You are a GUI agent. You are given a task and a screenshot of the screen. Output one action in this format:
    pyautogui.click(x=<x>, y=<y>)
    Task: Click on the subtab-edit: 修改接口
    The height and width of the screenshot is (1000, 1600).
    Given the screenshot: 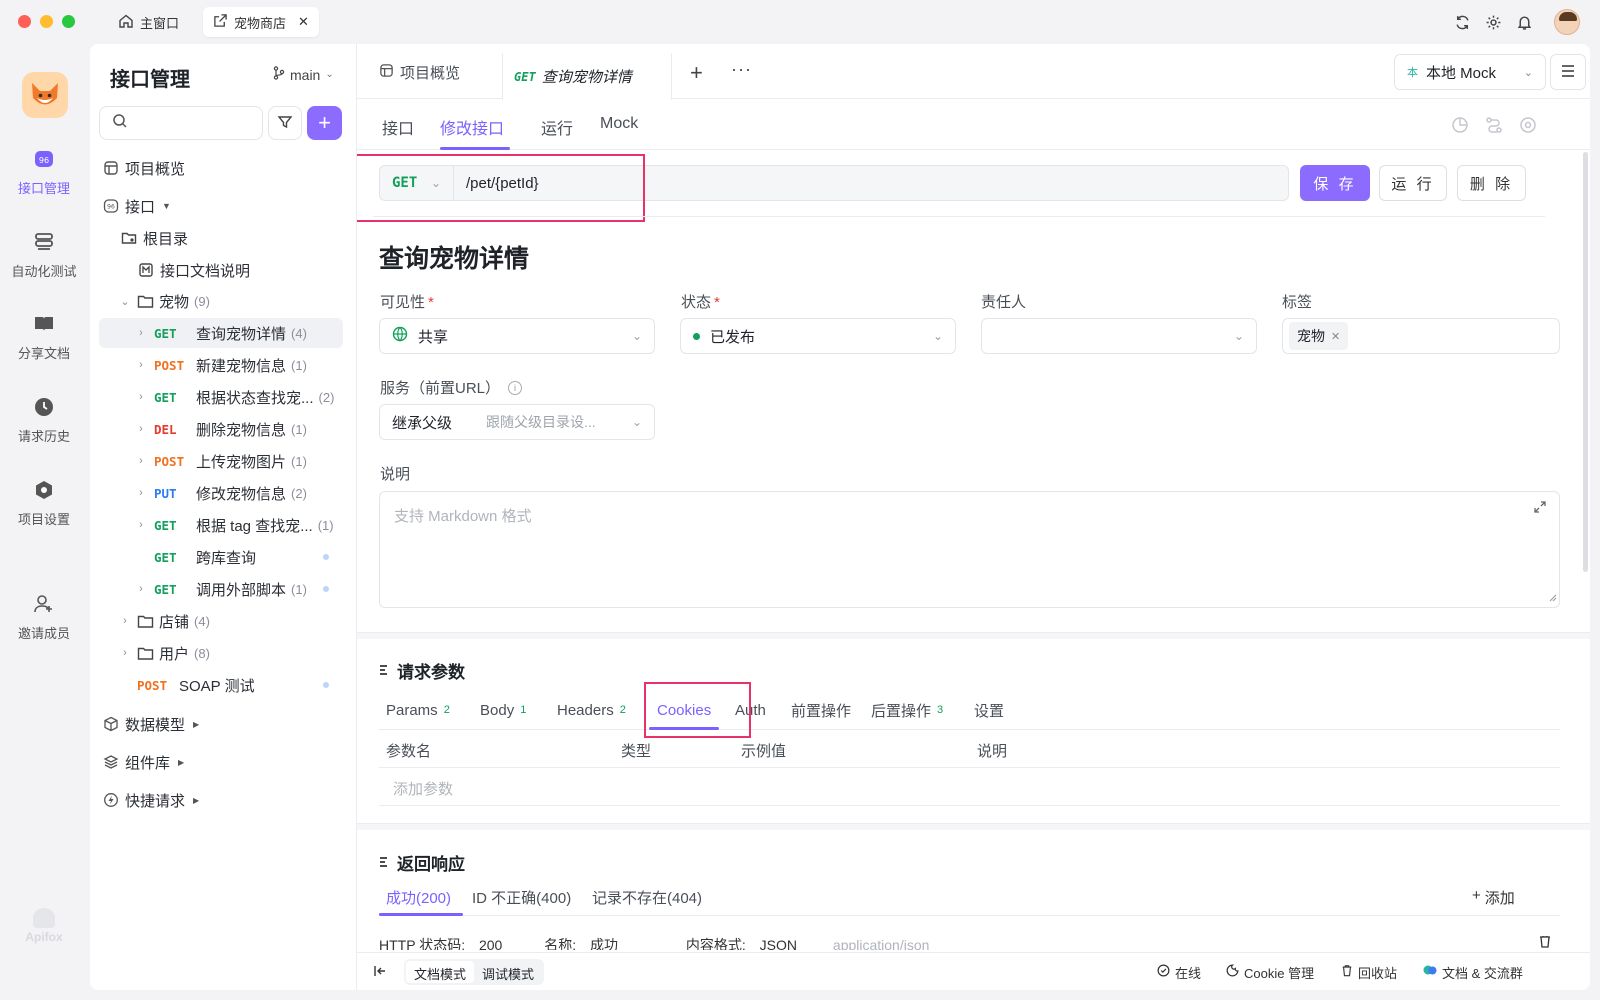 What is the action you would take?
    pyautogui.click(x=472, y=127)
    